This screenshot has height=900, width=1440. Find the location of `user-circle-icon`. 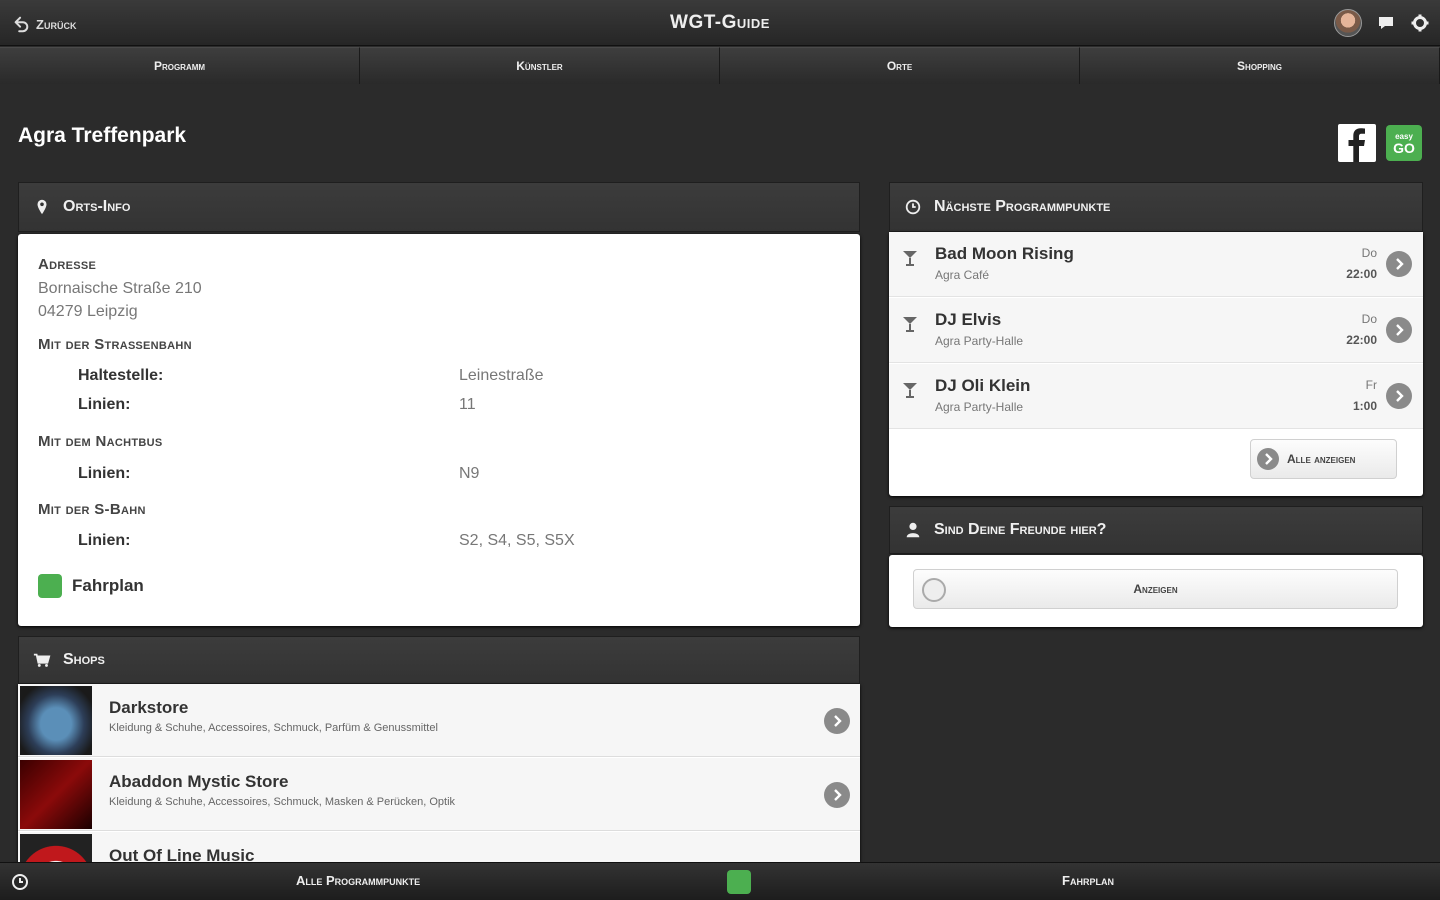

user-circle-icon is located at coordinates (934, 590).